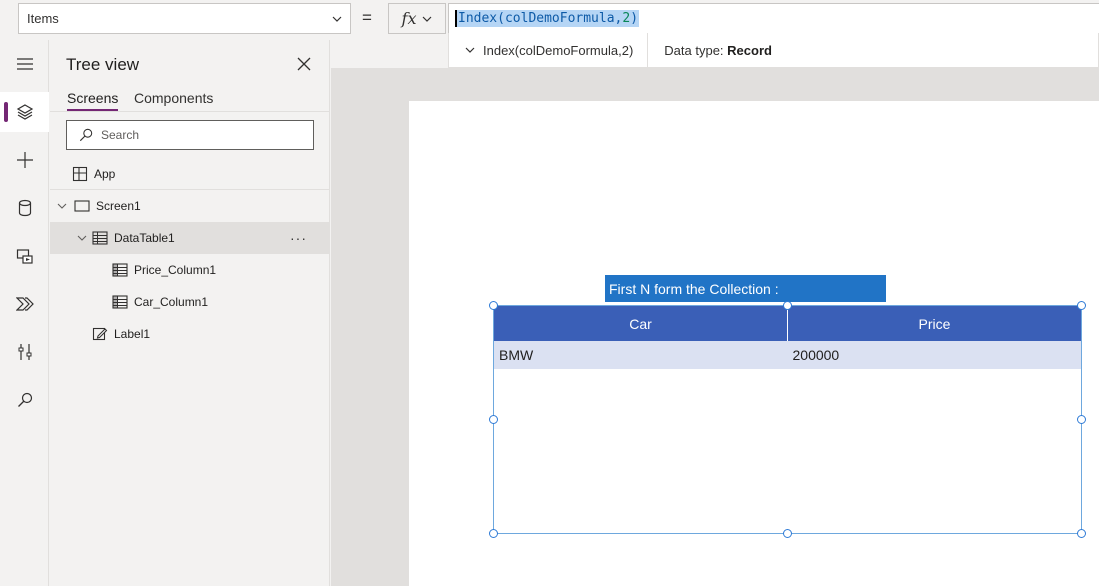 This screenshot has width=1099, height=586. I want to click on hint-type-label: Data type:, so click(694, 50).